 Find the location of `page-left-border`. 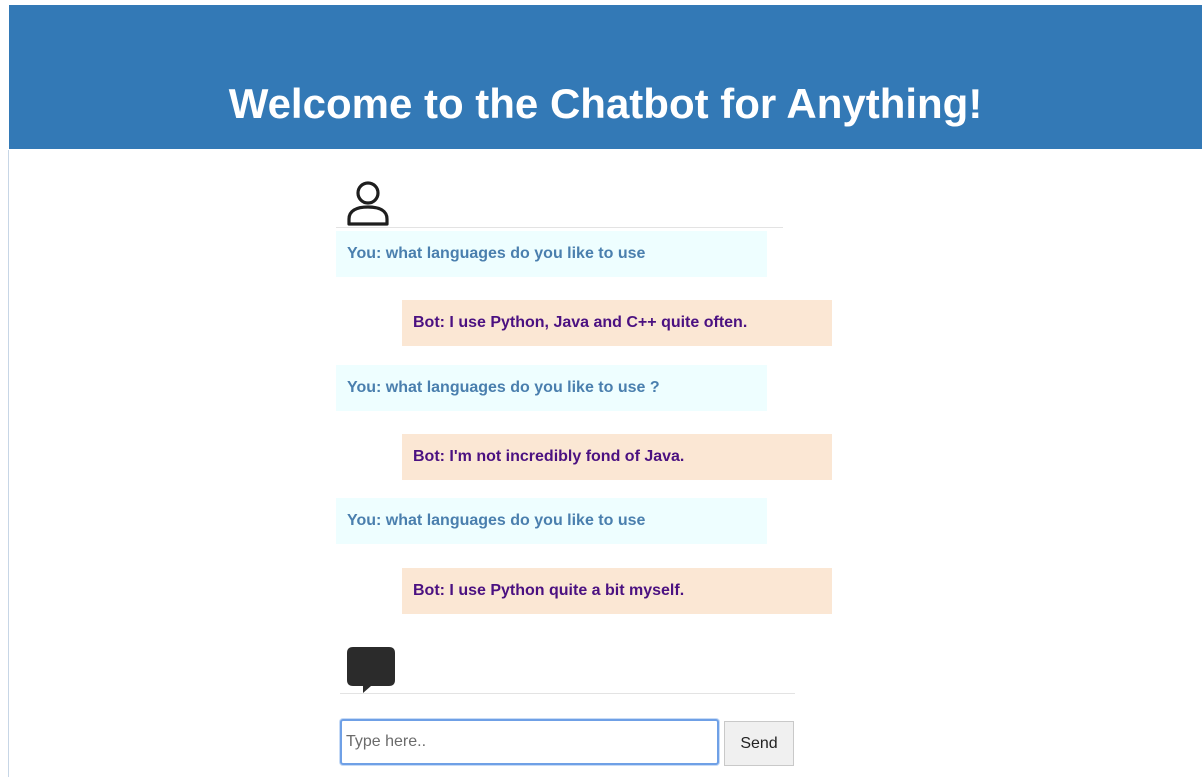

page-left-border is located at coordinates (8, 463).